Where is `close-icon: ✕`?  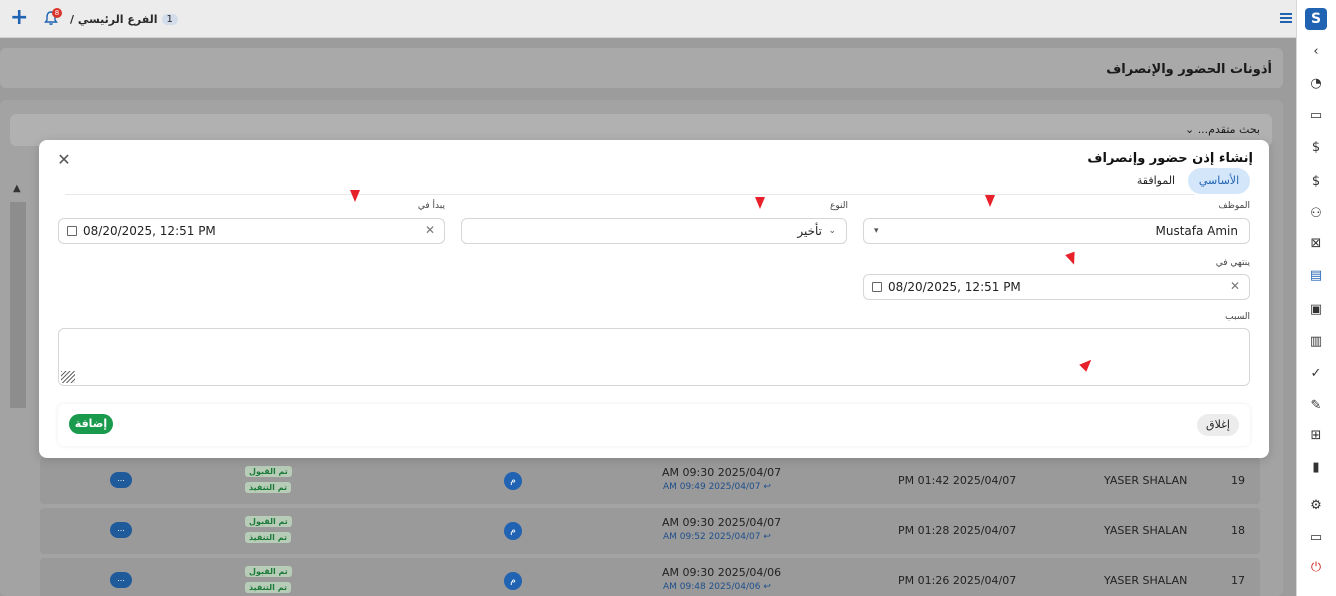
close-icon: ✕ is located at coordinates (64, 160).